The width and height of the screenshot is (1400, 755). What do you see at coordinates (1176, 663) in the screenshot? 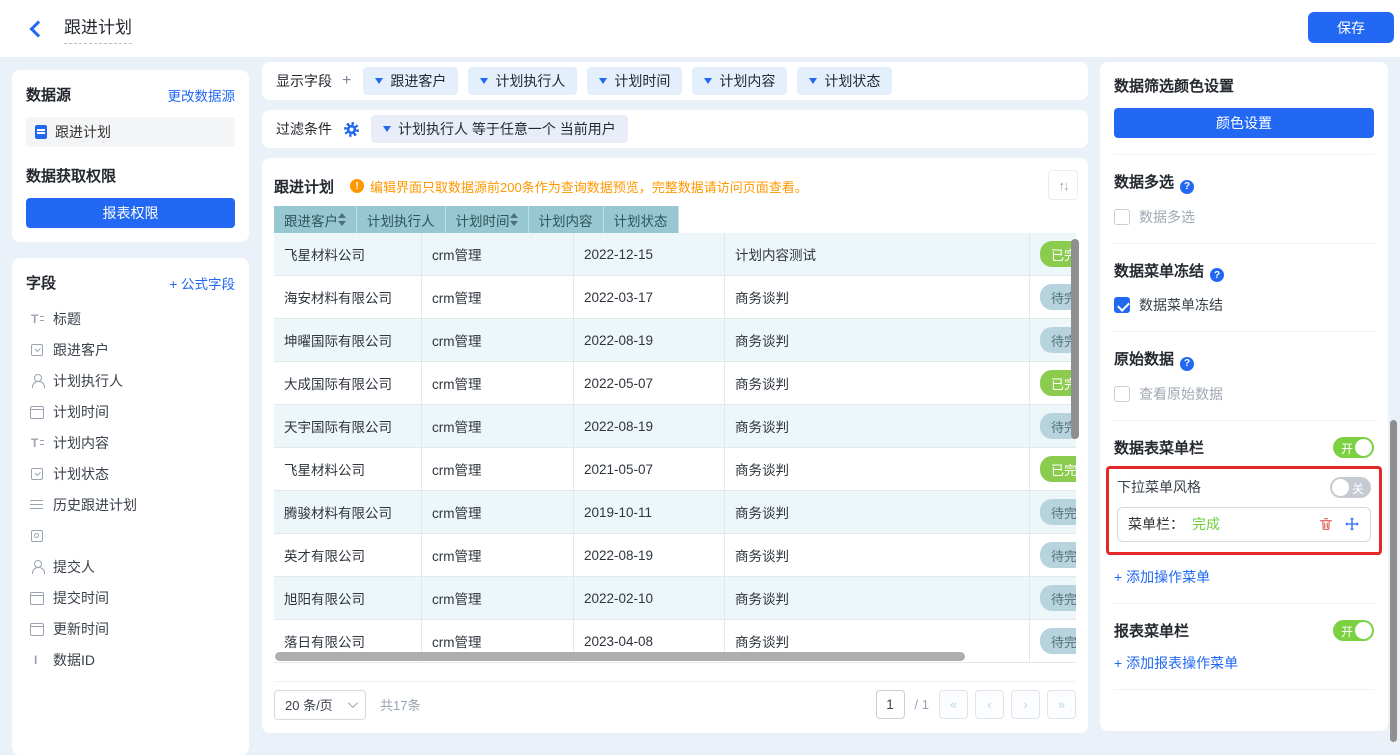
I see `add-report-action-menu-link: + 添加报表操作菜单` at bounding box center [1176, 663].